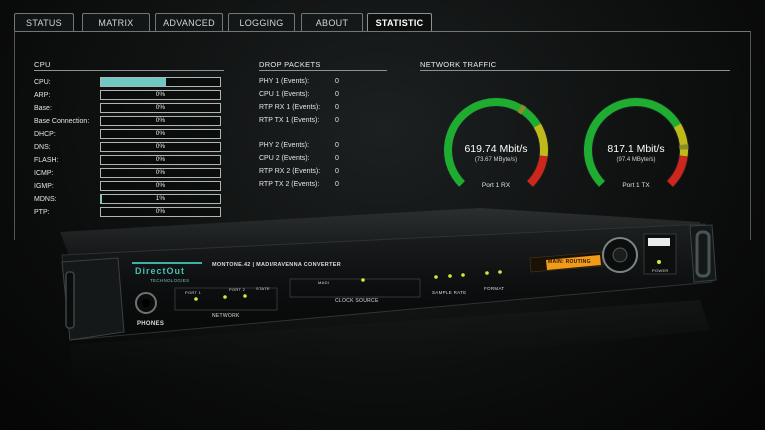 The image size is (765, 430). I want to click on network-traffic-title: NETWORK TRAFFIC, so click(458, 64).